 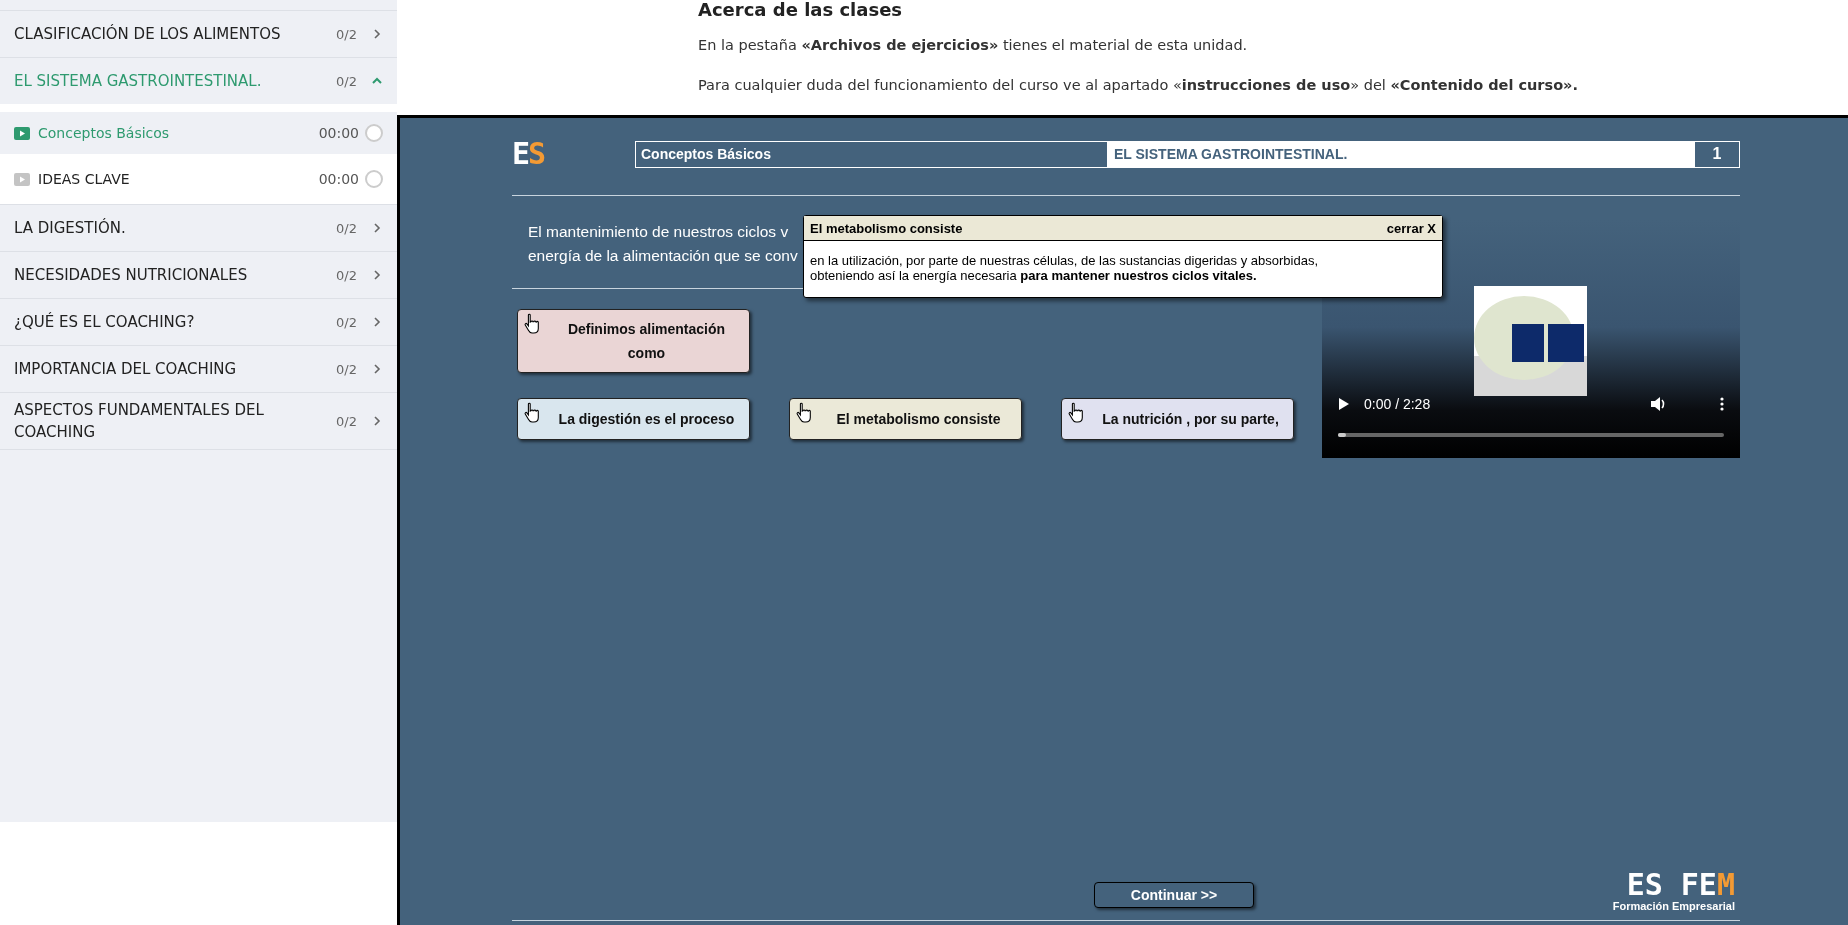 I want to click on section-title: NECESIDADES NUTRICIONALES, so click(x=131, y=275).